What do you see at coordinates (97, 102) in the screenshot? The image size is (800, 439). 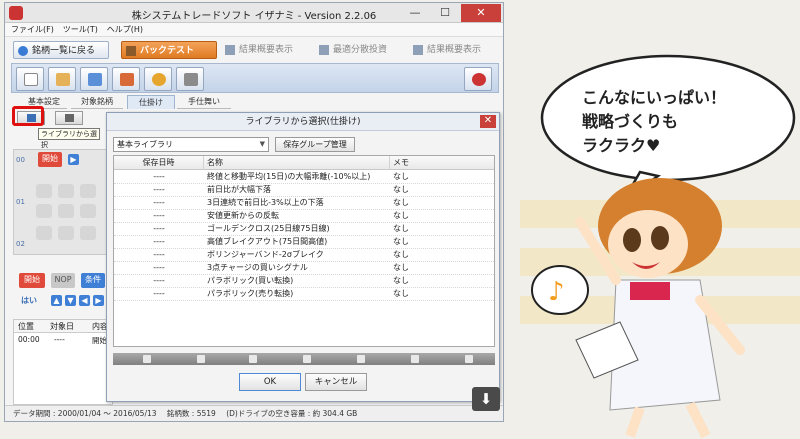 I see `tab-target-stocks: 対象銘柄` at bounding box center [97, 102].